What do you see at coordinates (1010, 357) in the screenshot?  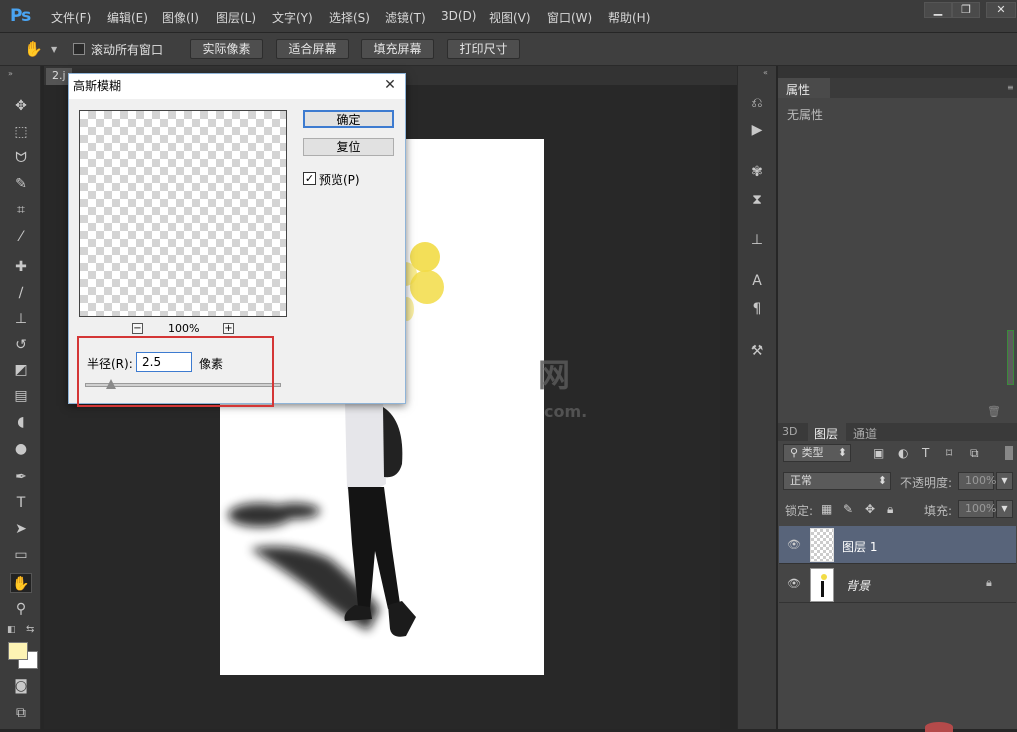 I see `panel-scrollbar` at bounding box center [1010, 357].